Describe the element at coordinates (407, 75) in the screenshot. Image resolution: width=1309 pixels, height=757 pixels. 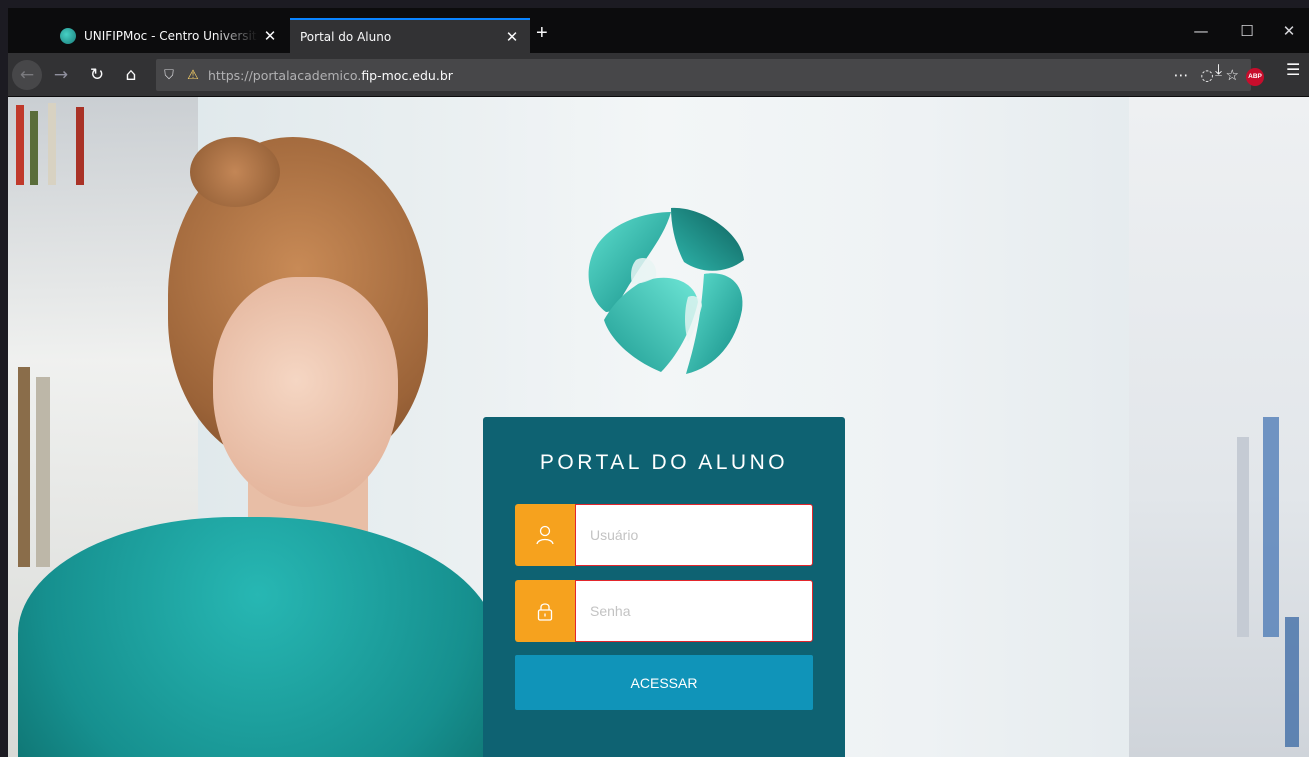
I see `url-host: fip-moc.edu.br` at that location.